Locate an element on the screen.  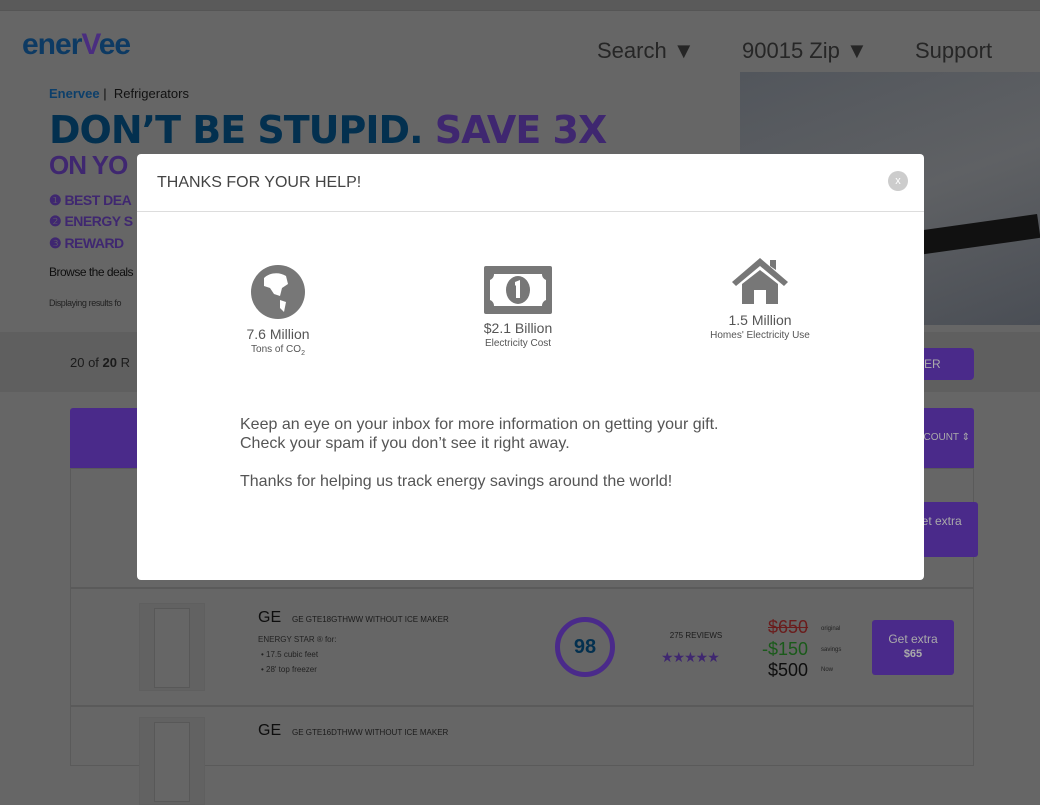
headline-part-b: SAVE 3X is located at coordinates (521, 130).